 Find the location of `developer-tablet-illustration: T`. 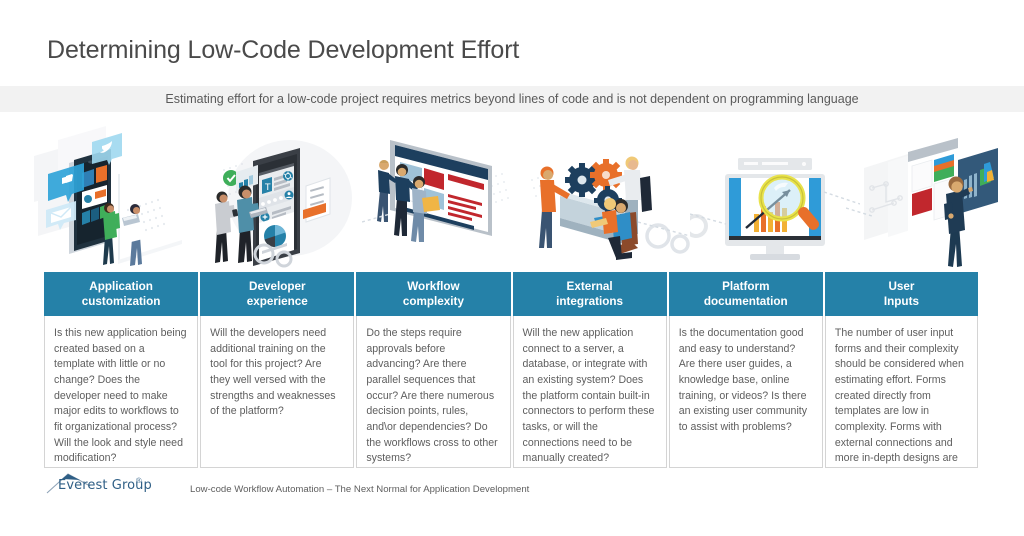

developer-tablet-illustration: T is located at coordinates (274, 194).